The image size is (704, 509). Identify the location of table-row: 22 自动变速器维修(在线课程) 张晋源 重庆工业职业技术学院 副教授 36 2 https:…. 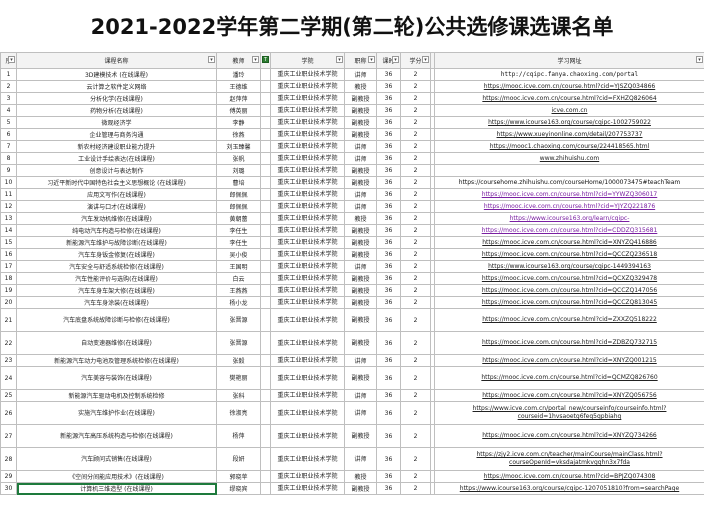
(352, 343).